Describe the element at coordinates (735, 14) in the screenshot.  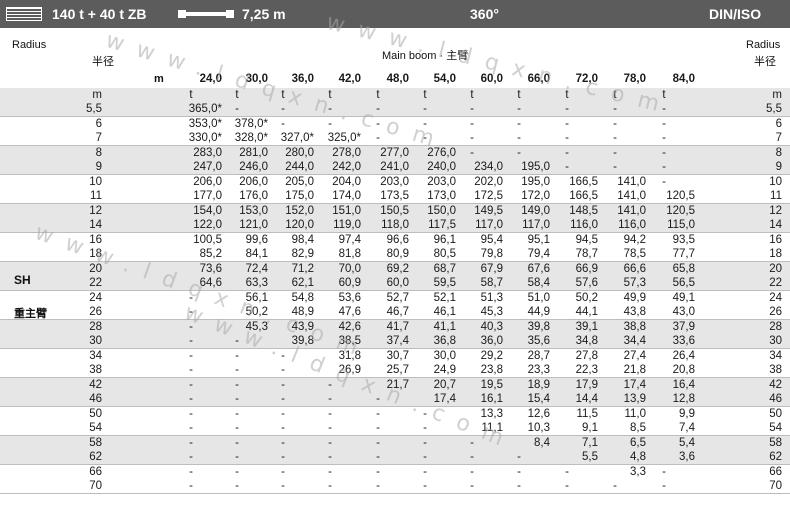
I see `standard-label: DIN/ISO` at that location.